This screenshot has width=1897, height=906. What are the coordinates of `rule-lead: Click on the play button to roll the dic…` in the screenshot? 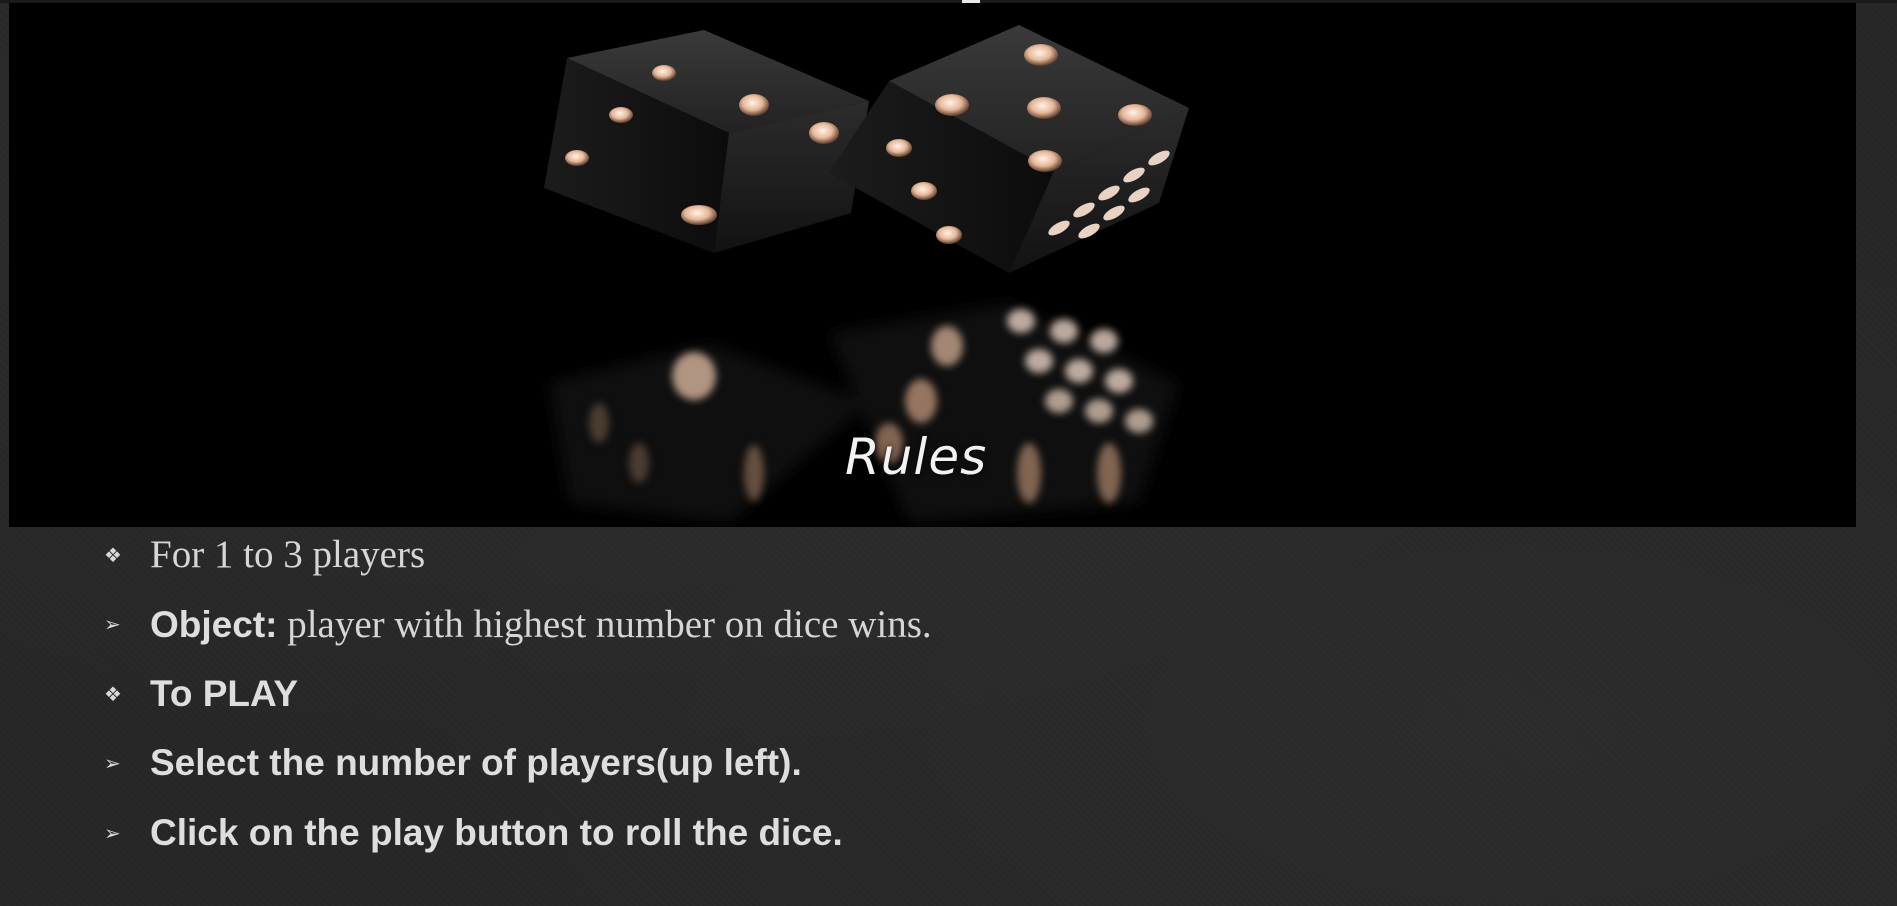 It's located at (496, 832).